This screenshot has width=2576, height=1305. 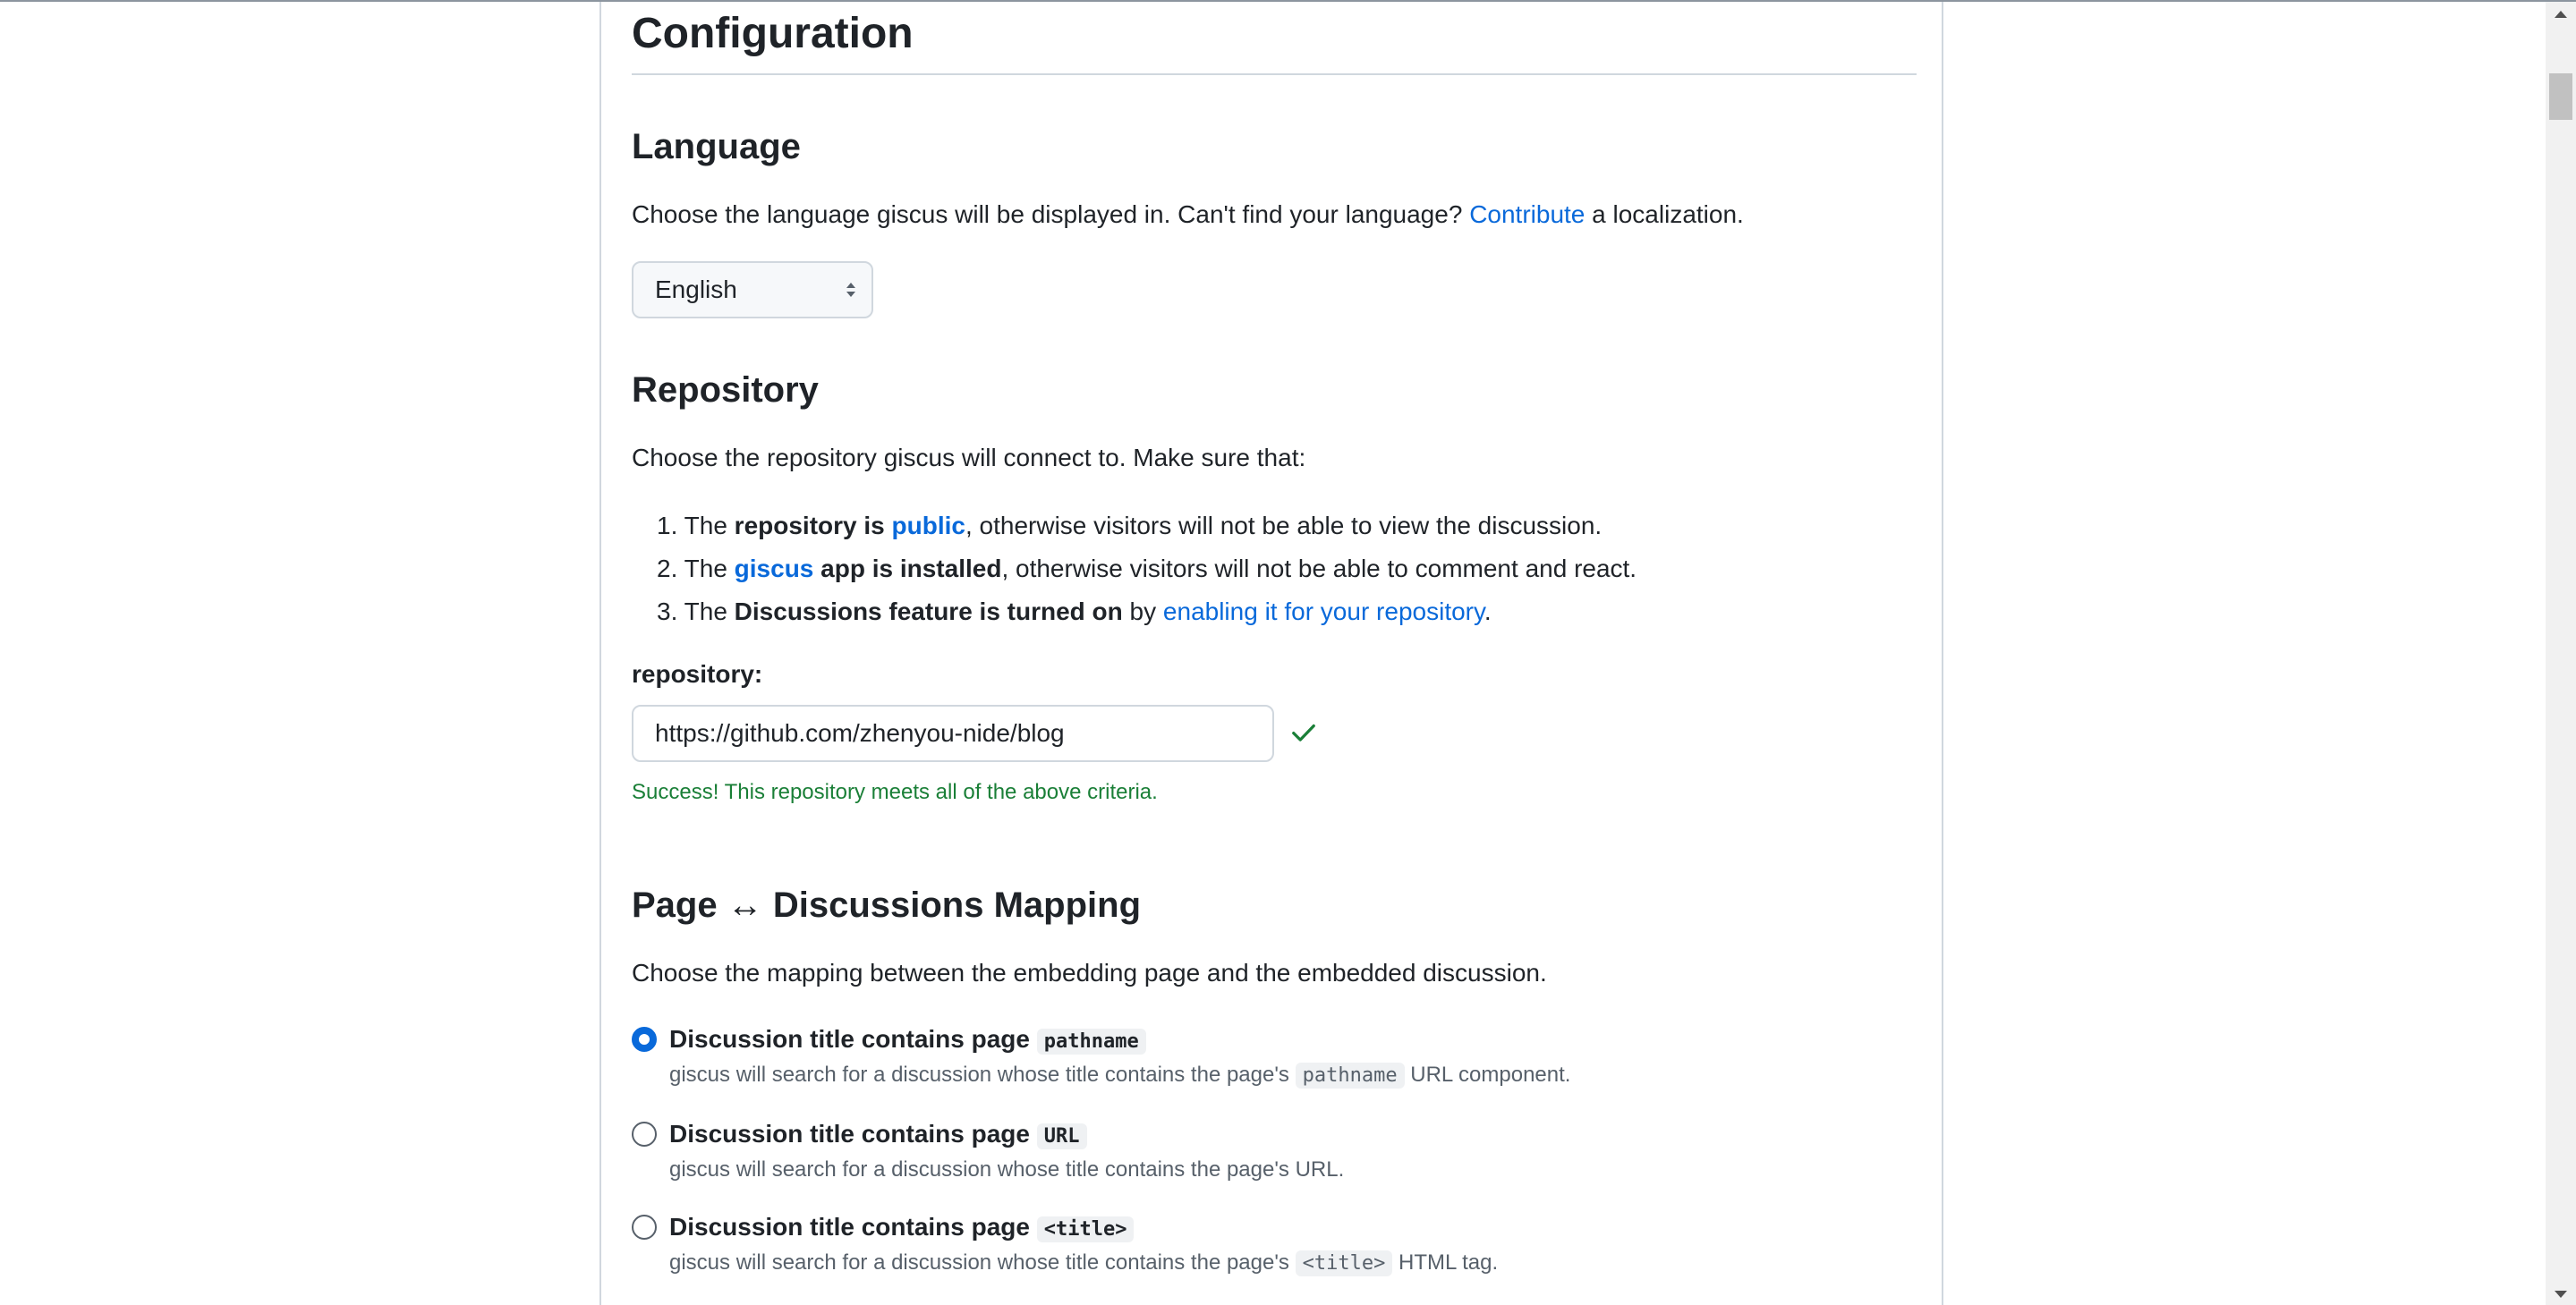 I want to click on giscus-app-link: giscus, so click(x=774, y=568).